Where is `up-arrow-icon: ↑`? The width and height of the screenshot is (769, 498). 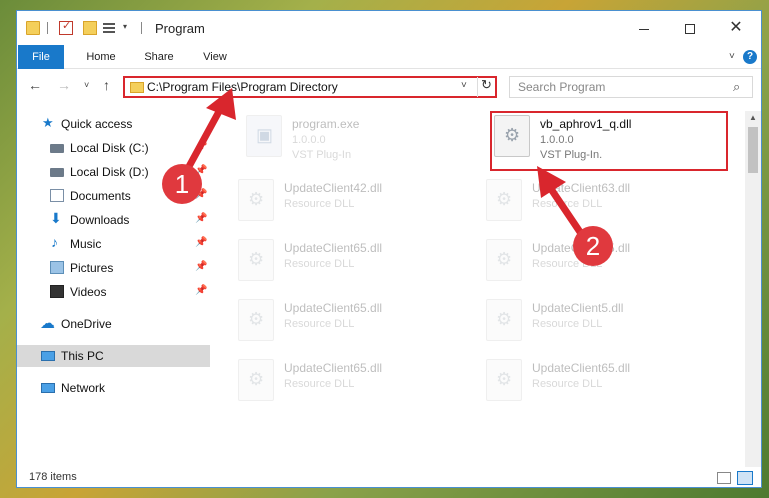
up-arrow-icon: ↑ is located at coordinates (106, 85).